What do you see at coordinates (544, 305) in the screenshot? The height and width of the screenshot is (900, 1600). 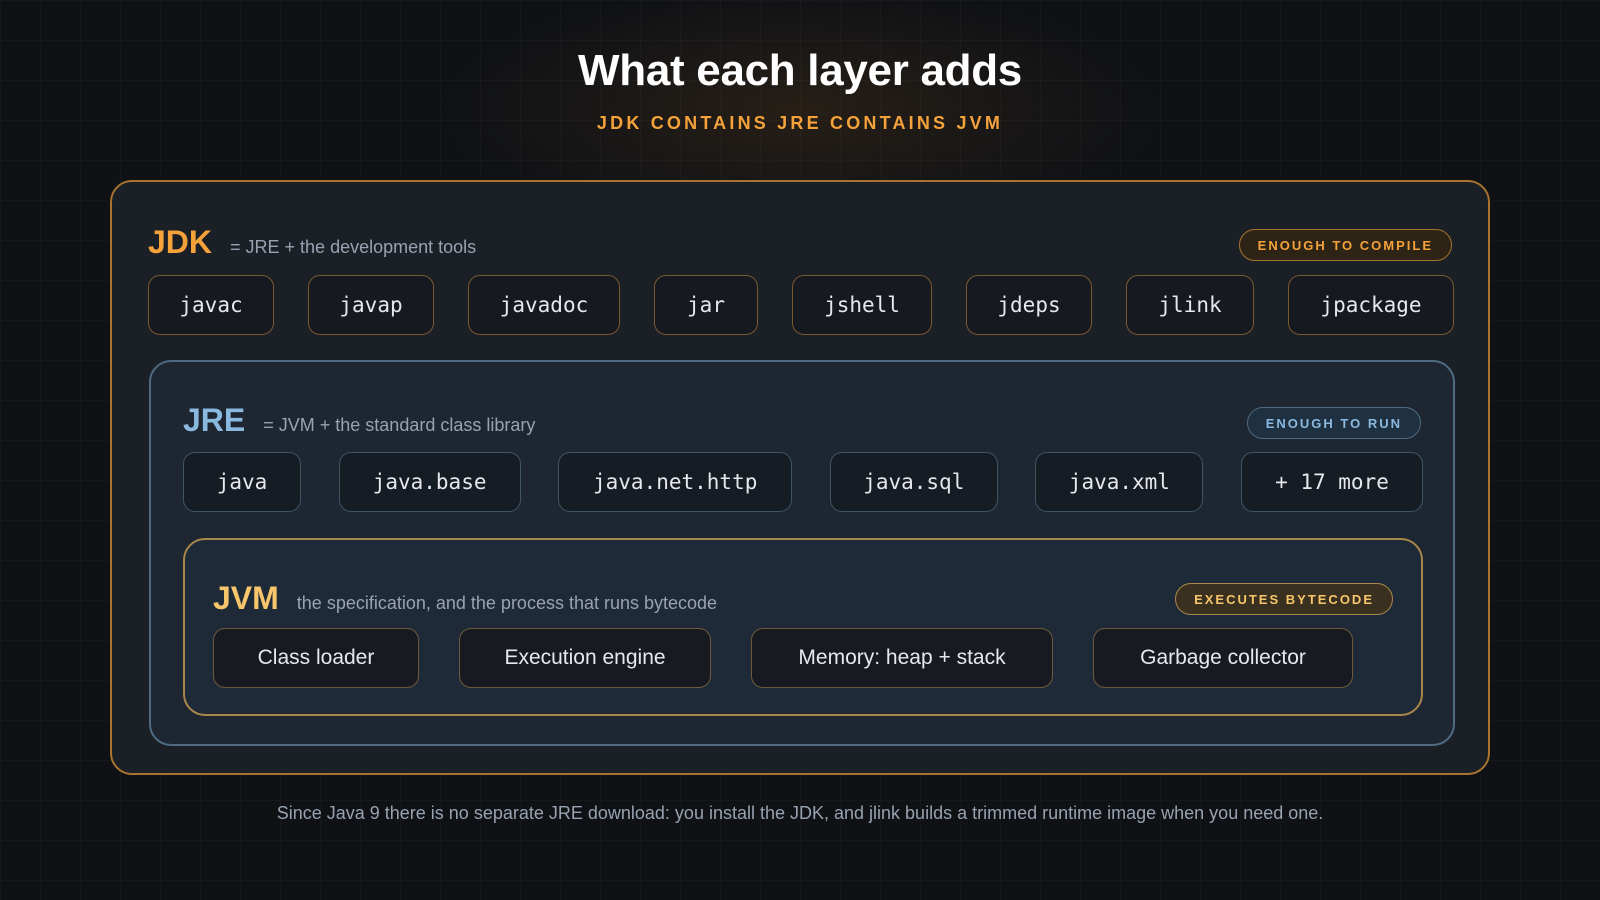 I see `tool-chip-javadoc: javadoc` at bounding box center [544, 305].